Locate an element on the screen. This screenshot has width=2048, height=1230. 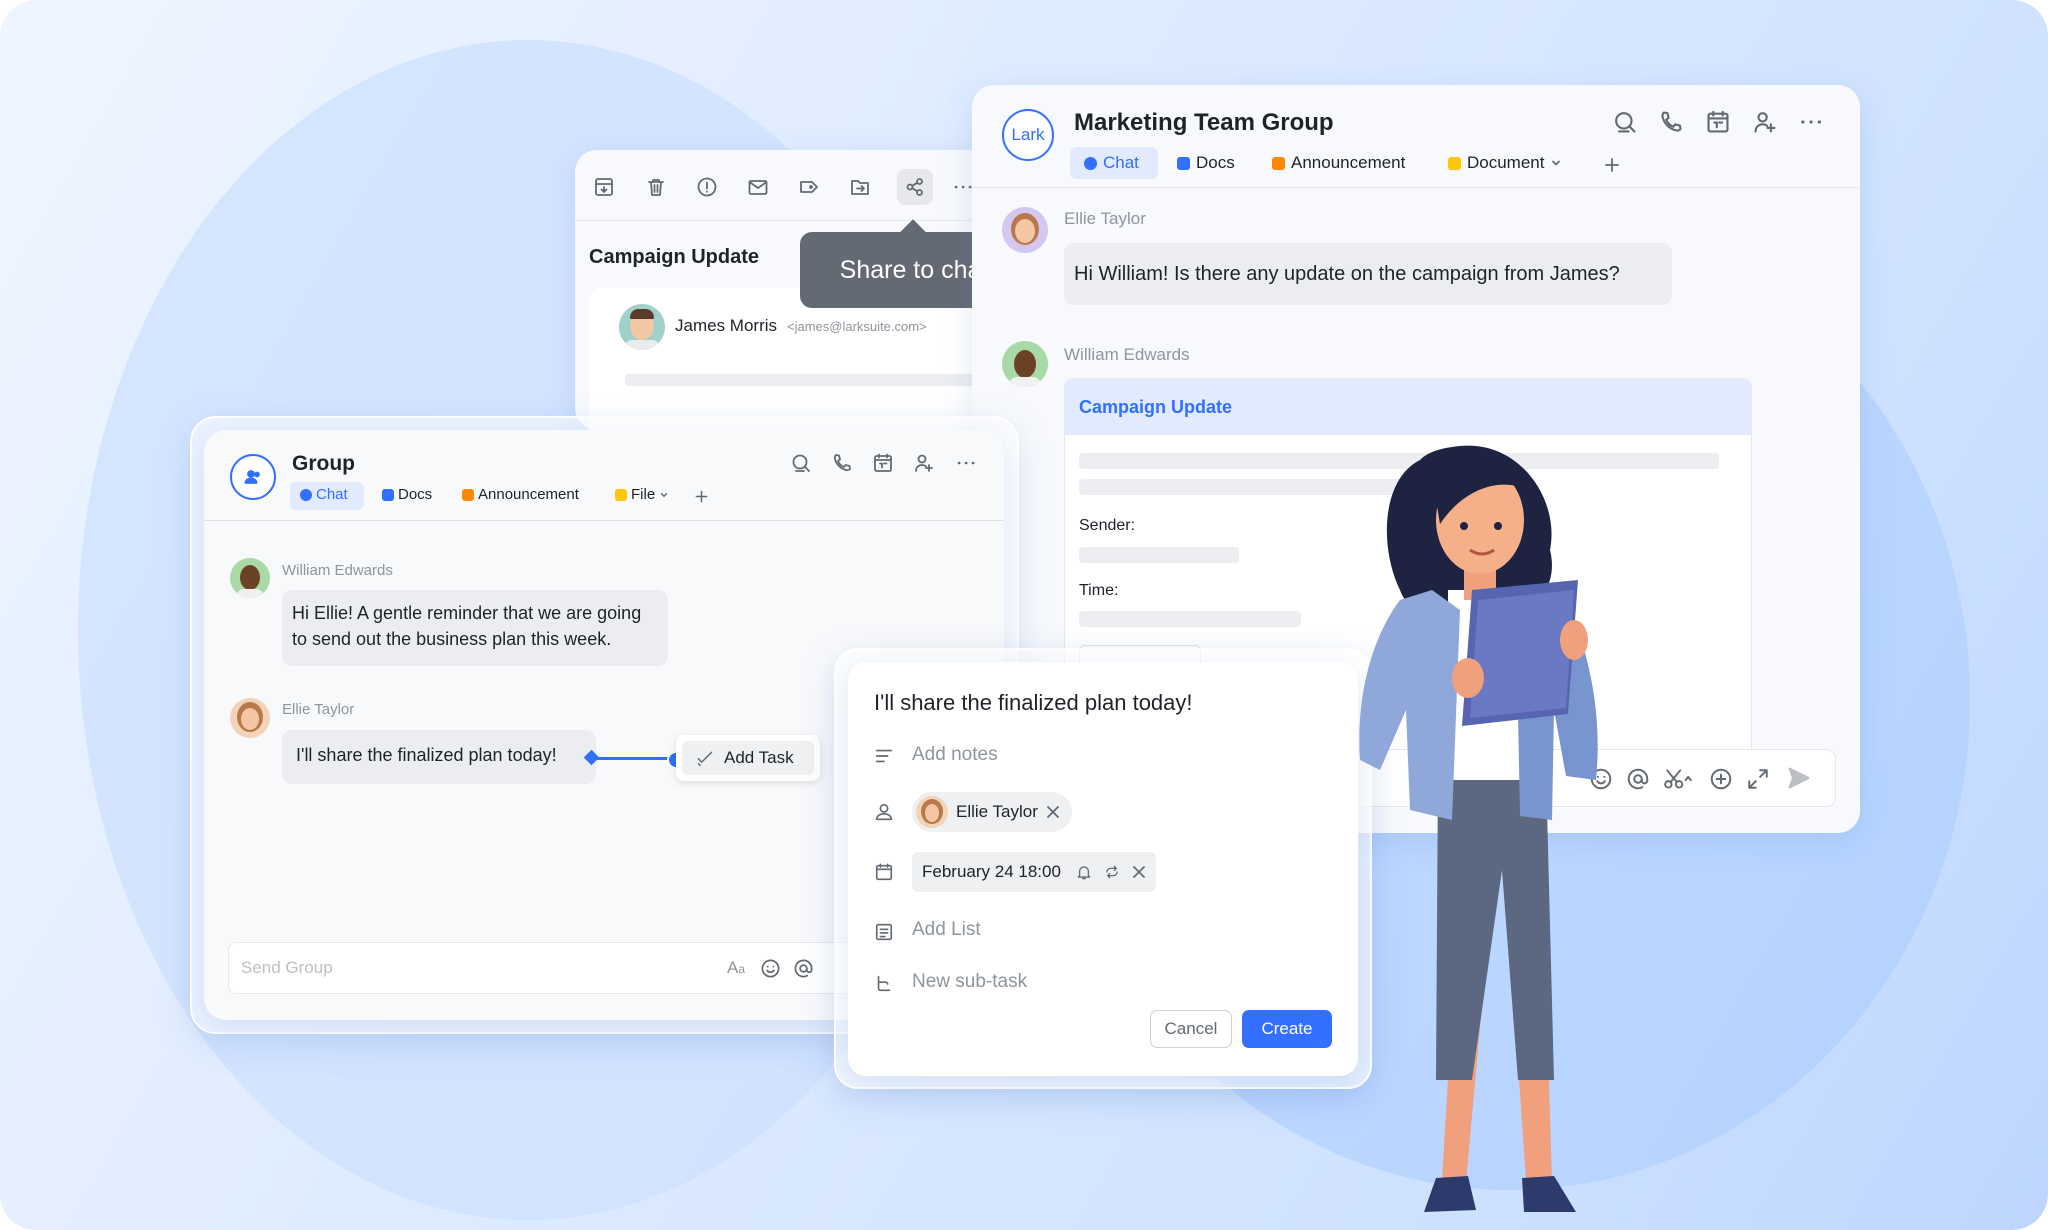
task-check-icon is located at coordinates (705, 759).